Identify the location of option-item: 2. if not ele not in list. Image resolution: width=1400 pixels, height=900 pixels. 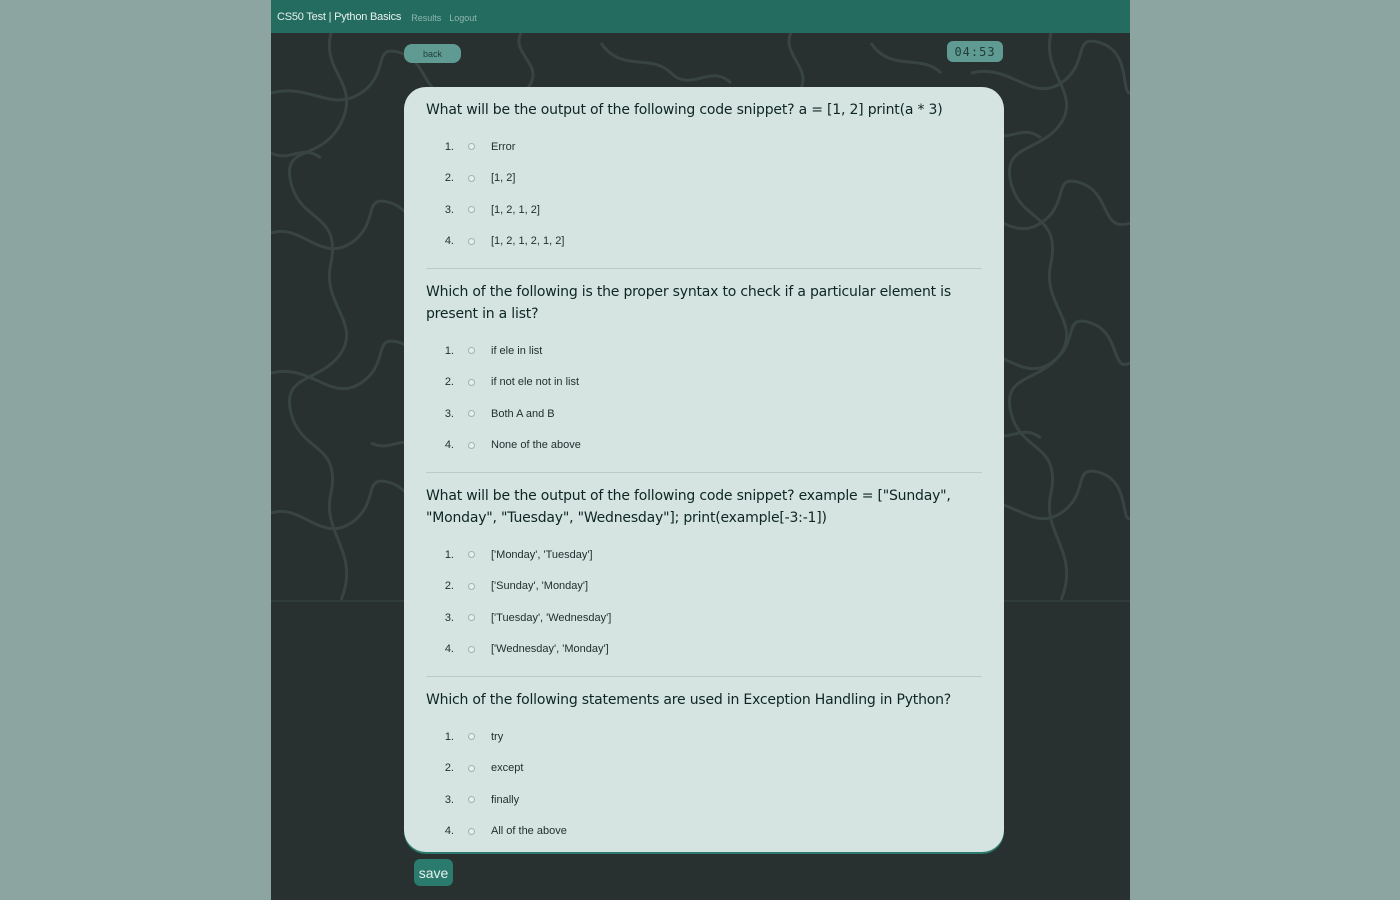
(704, 383).